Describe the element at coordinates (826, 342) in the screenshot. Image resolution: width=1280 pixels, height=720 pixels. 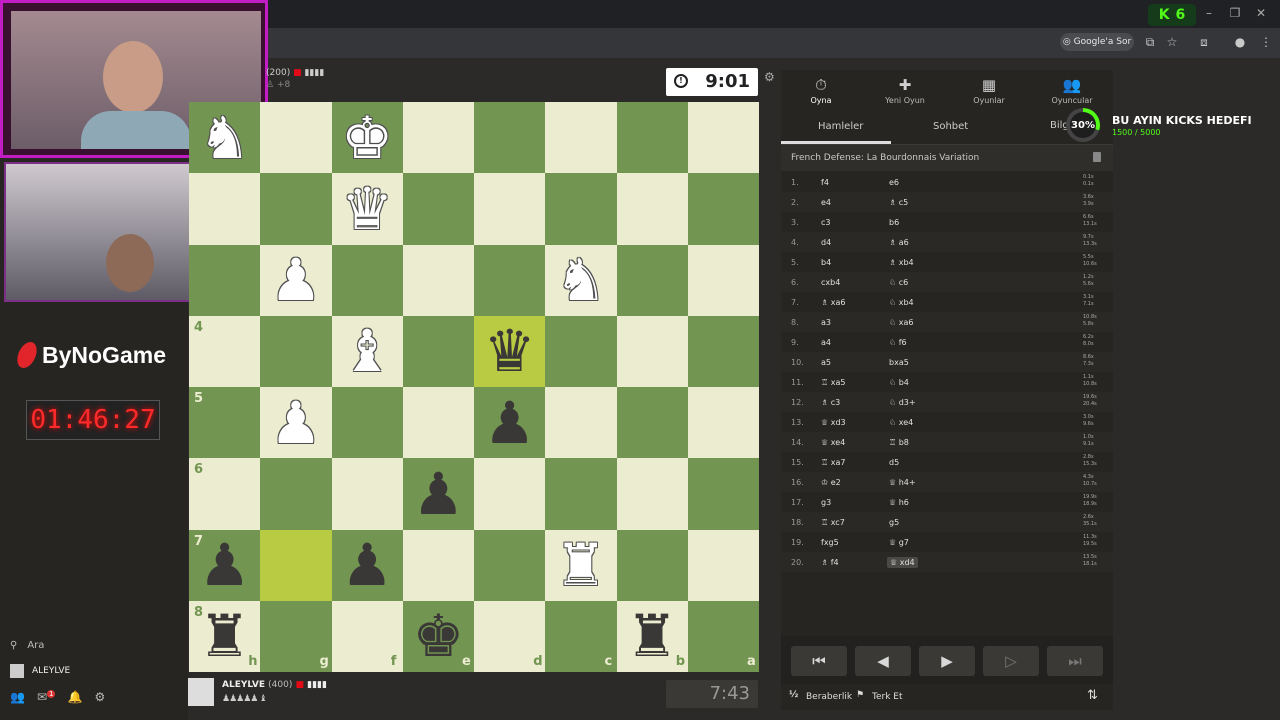
I see `white-move: a4` at that location.